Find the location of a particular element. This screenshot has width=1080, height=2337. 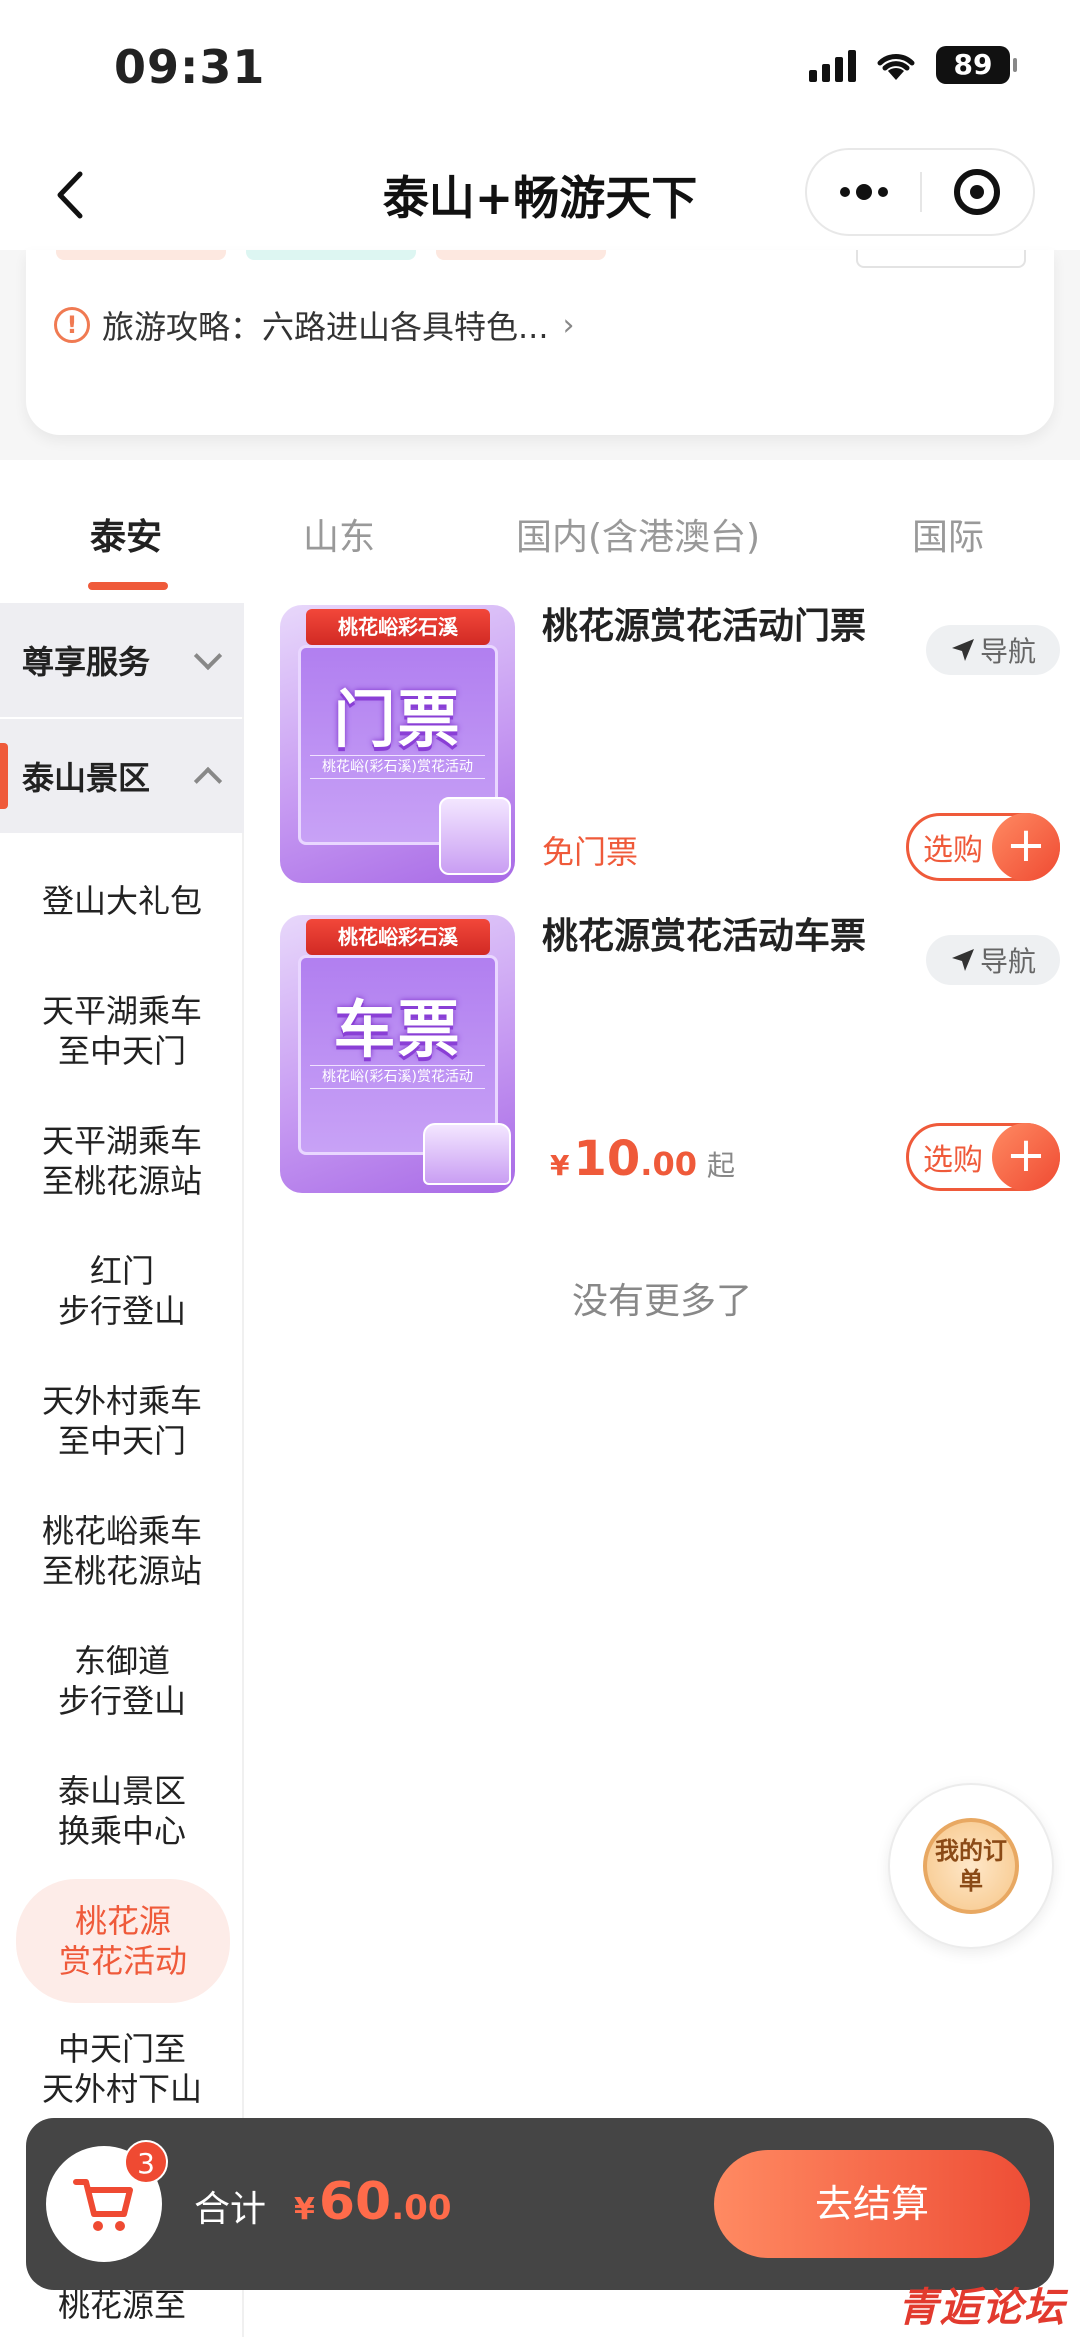

product-name: 桃花源赏花活动车票 is located at coordinates (704, 936).